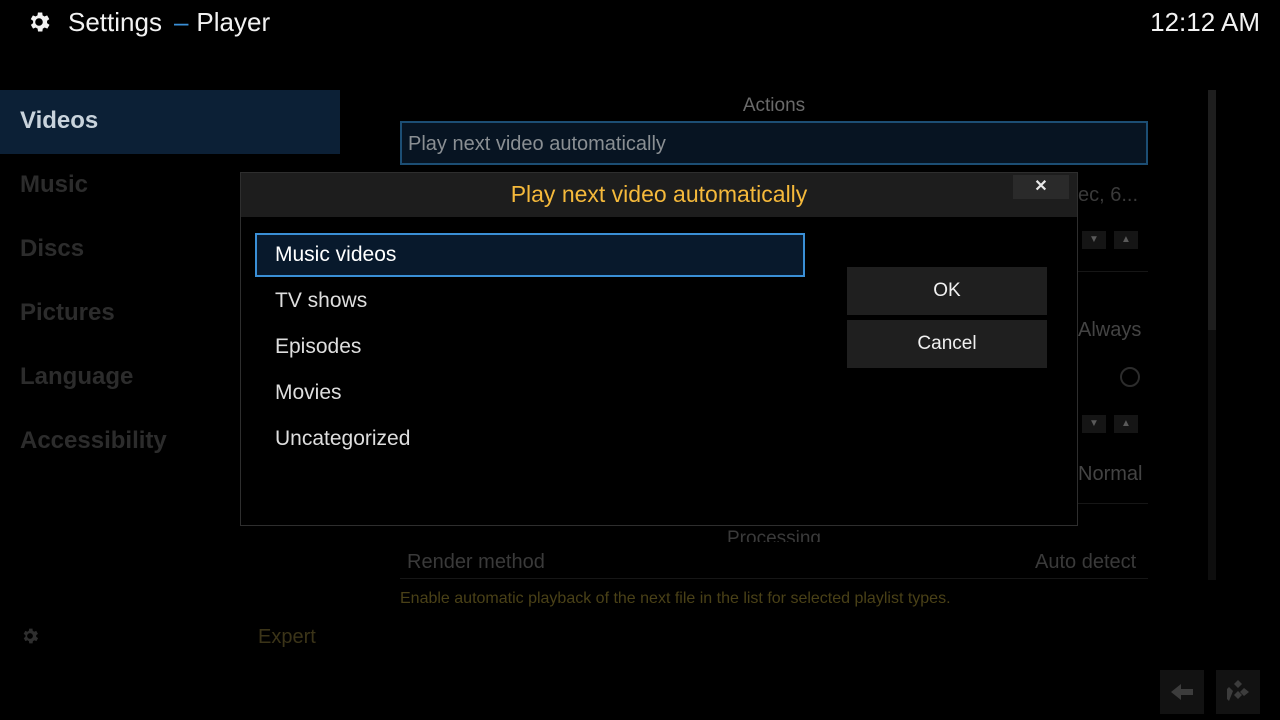  I want to click on scrollbar-thumb, so click(1212, 210).